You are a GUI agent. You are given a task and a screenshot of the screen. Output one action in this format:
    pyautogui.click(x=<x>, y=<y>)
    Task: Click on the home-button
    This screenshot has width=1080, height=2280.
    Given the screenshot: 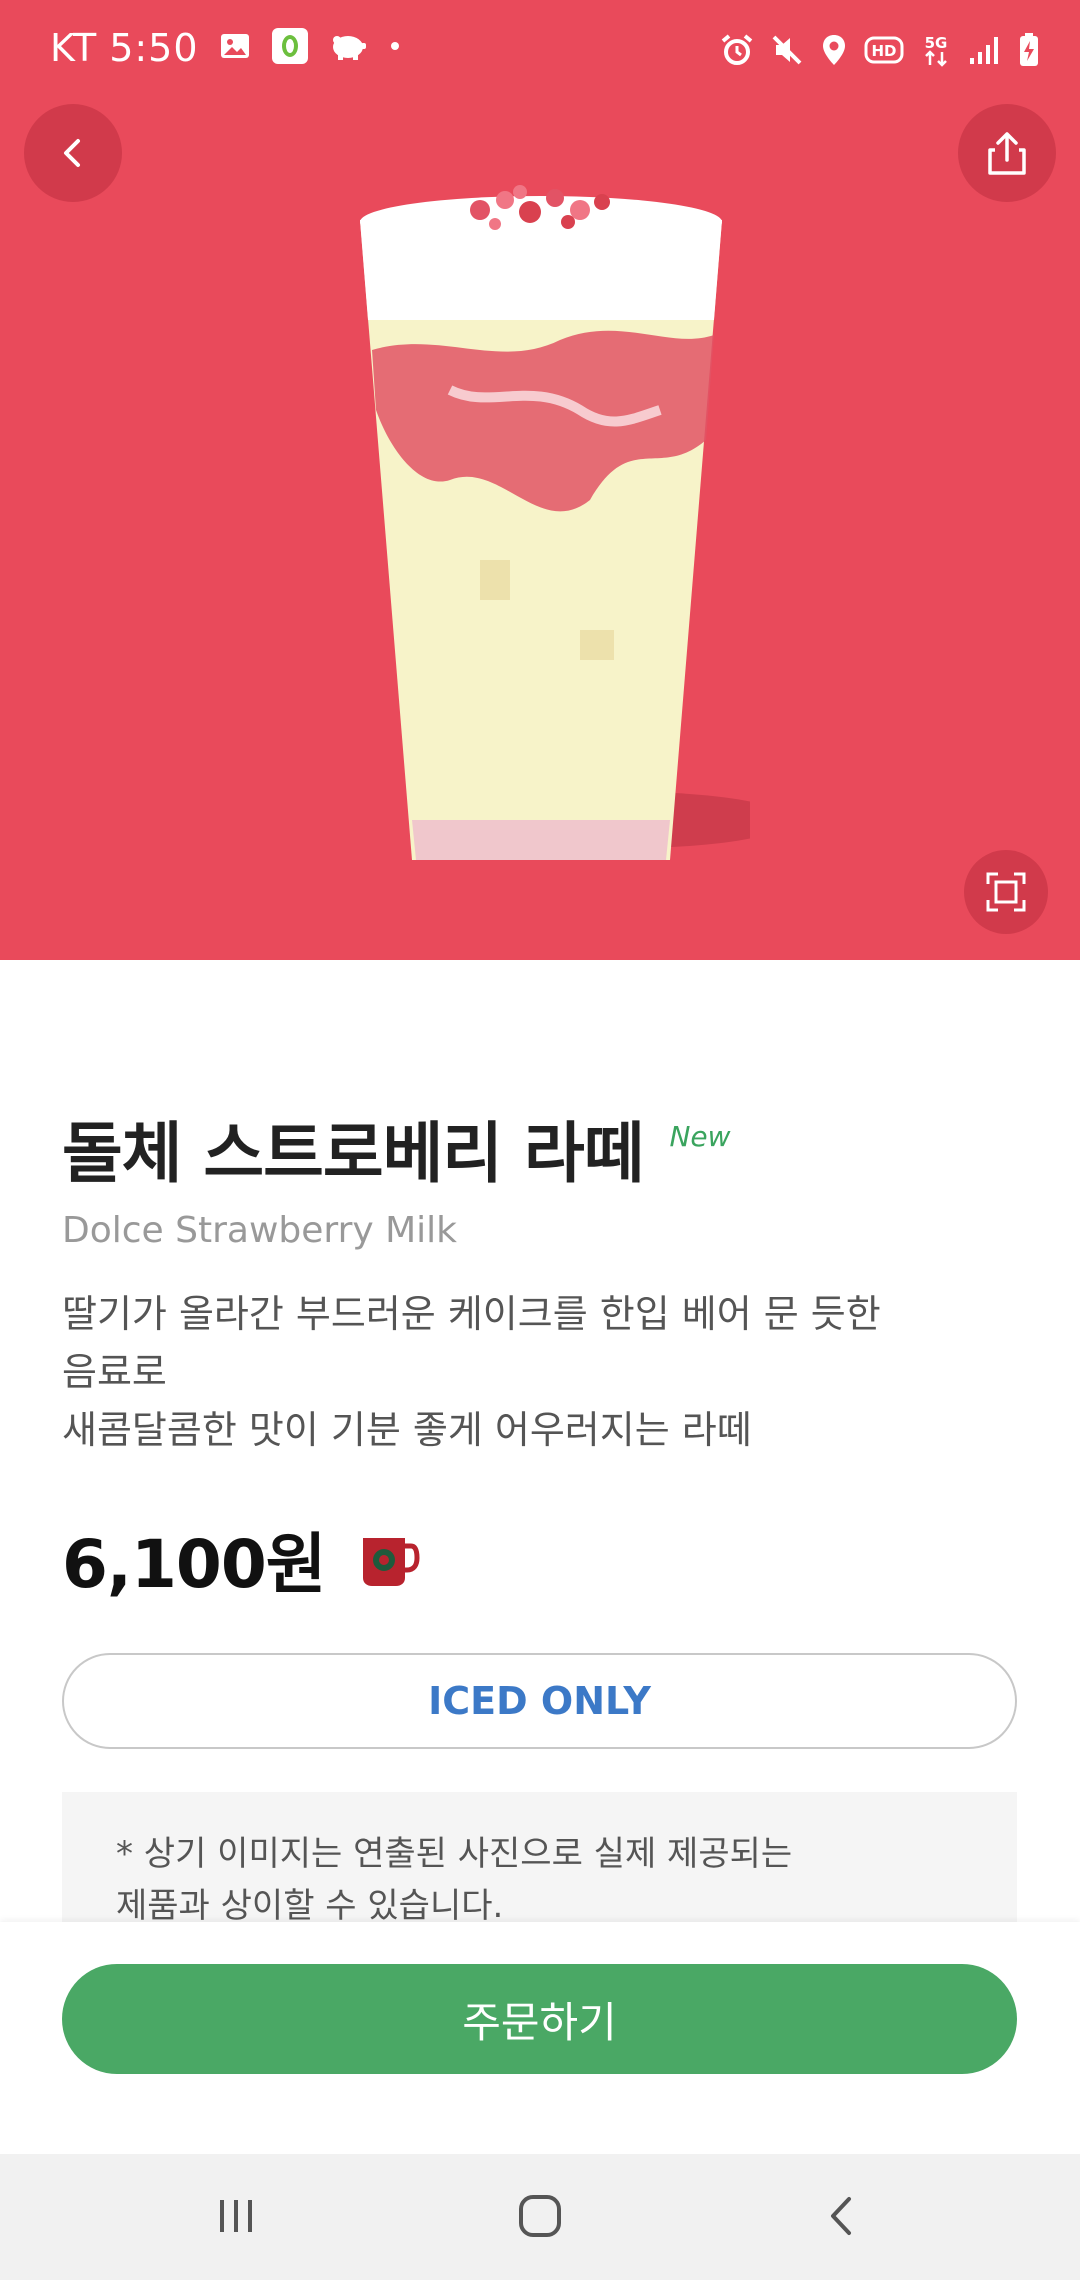 What is the action you would take?
    pyautogui.click(x=540, y=2216)
    